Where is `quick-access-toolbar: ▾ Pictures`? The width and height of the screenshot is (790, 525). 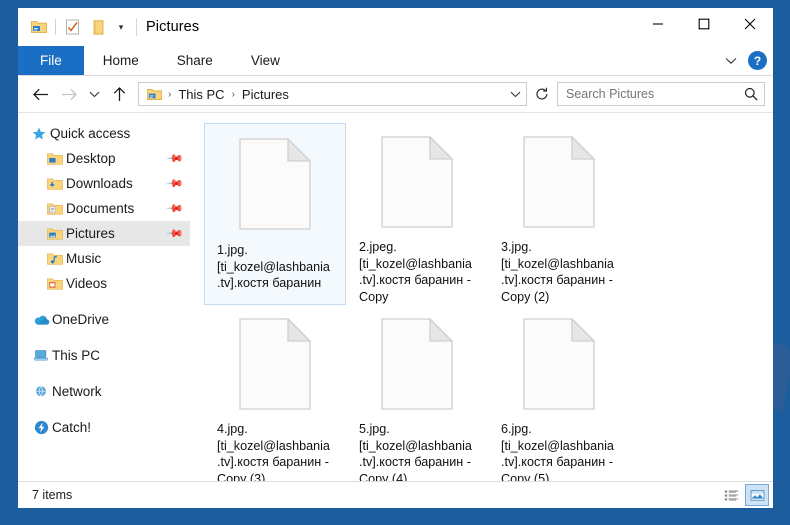 quick-access-toolbar: ▾ Pictures is located at coordinates (108, 27).